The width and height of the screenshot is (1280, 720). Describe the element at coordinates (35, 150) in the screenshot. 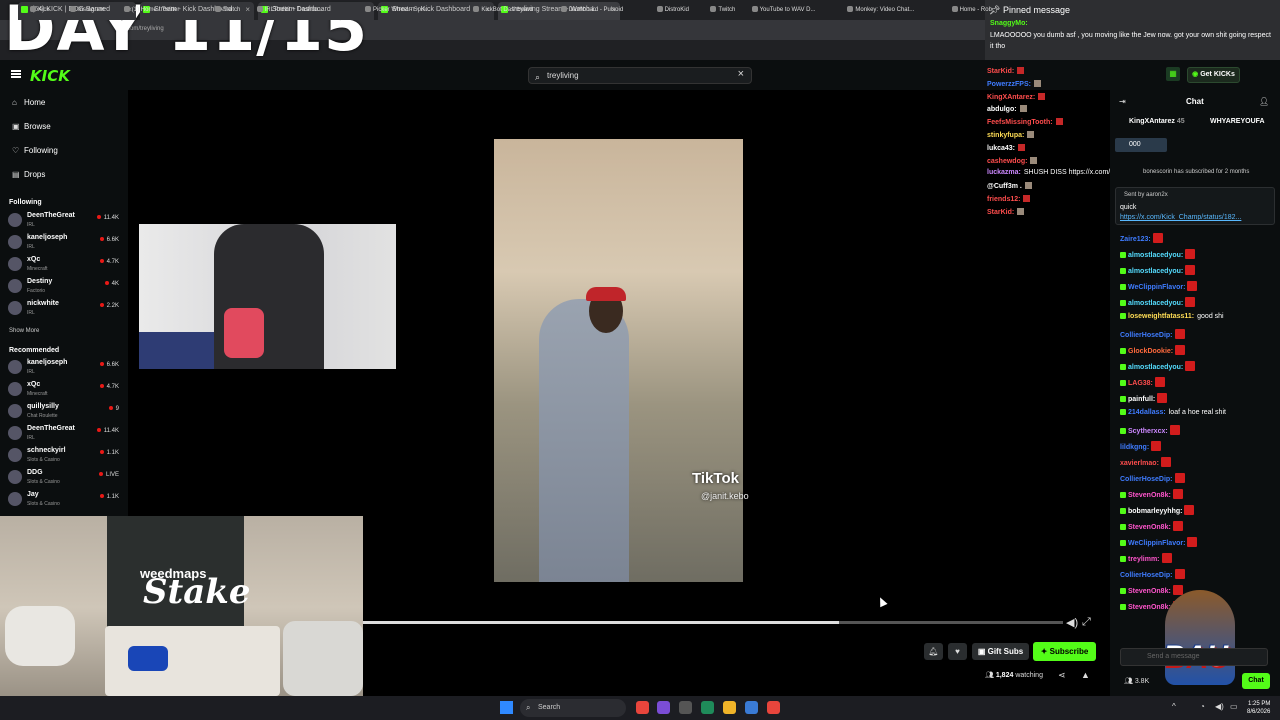

I see `nav-item-following: ♡ Following` at that location.